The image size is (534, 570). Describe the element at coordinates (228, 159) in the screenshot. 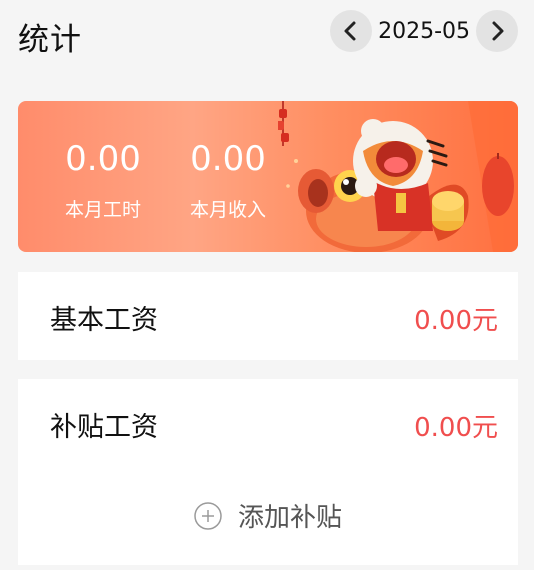

I see `monthly-income-value: 0.00` at that location.